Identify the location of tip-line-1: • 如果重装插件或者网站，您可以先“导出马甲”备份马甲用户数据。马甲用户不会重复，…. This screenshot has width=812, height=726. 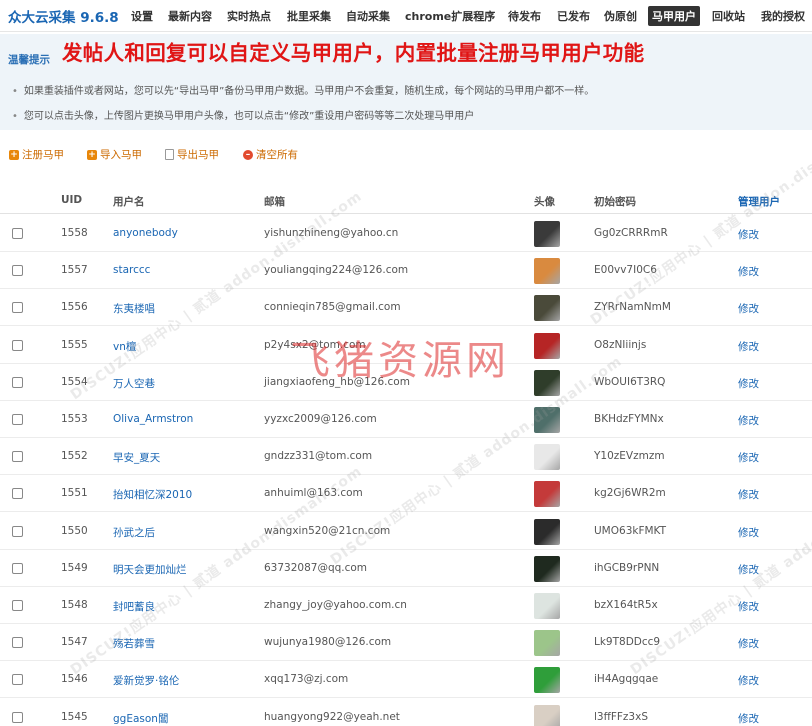
(303, 91).